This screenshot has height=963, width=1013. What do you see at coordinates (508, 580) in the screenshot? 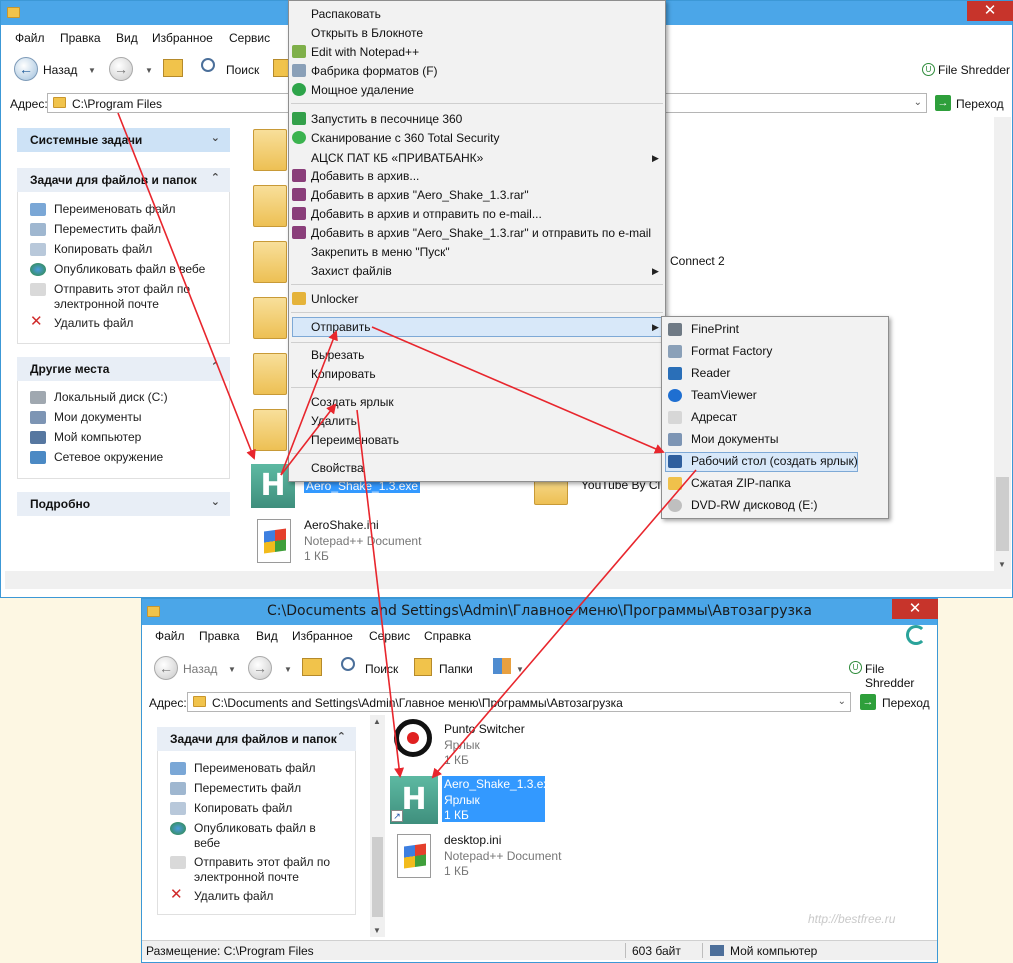
I see `top-horizontal-scrollbar` at bounding box center [508, 580].